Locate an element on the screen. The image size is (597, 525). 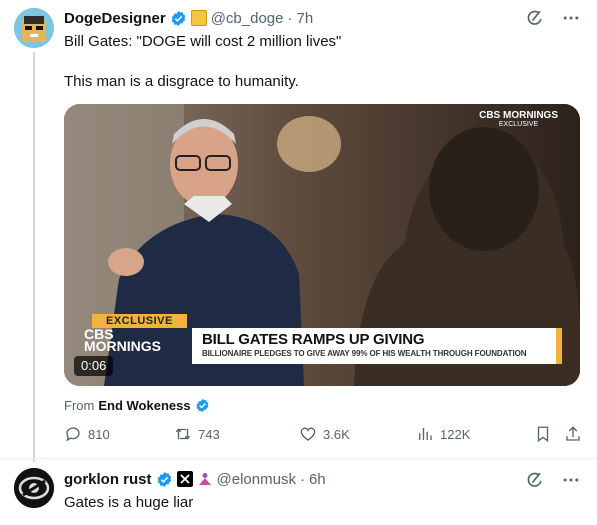
repost-button: 743 is located at coordinates (197, 434).